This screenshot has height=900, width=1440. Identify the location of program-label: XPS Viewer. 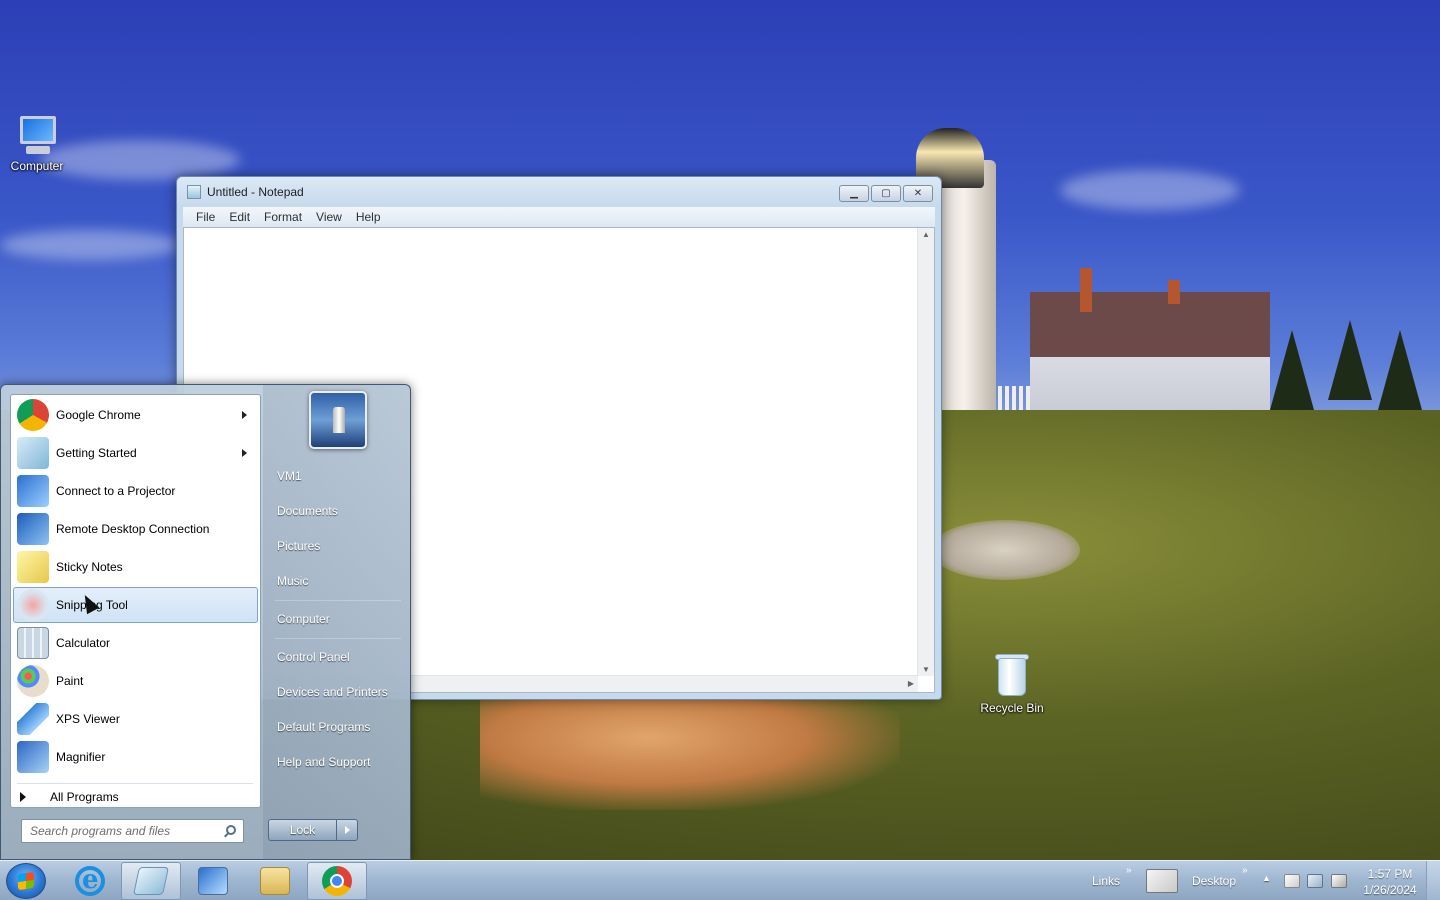
(88, 719).